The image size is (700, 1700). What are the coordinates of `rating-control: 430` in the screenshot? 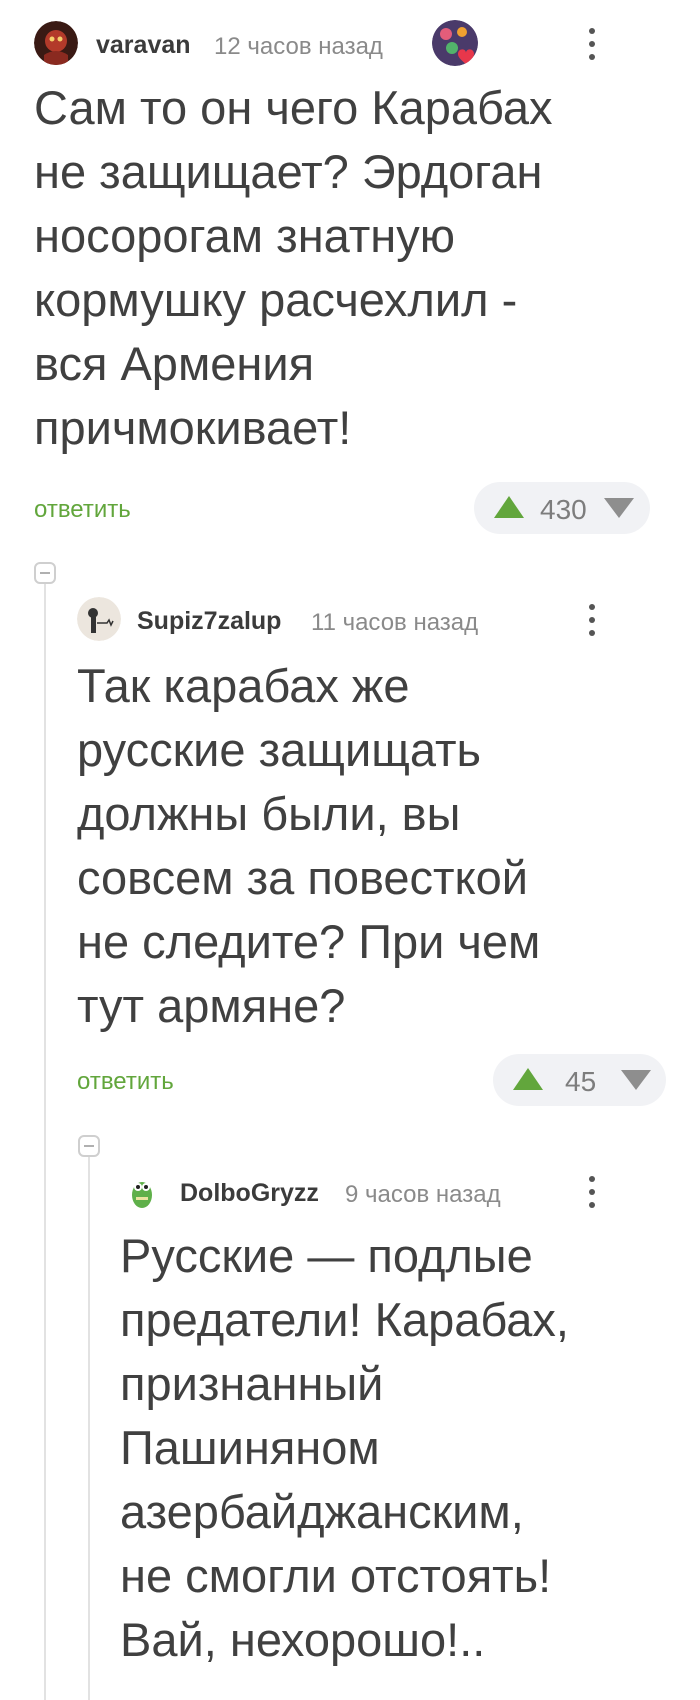 It's located at (562, 508).